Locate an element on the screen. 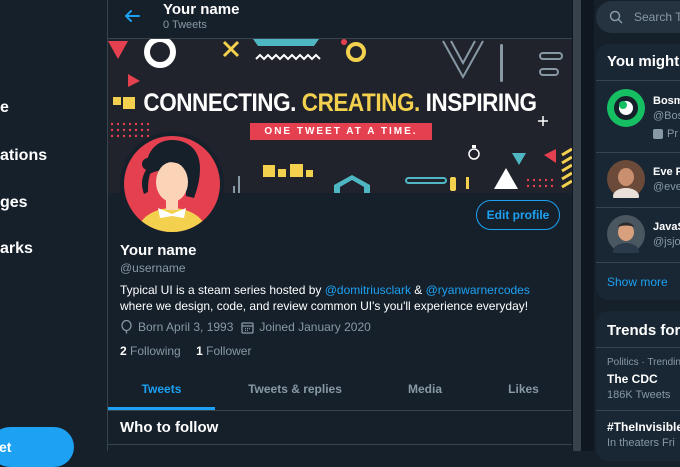  tweet-button-label: et is located at coordinates (6, 447).